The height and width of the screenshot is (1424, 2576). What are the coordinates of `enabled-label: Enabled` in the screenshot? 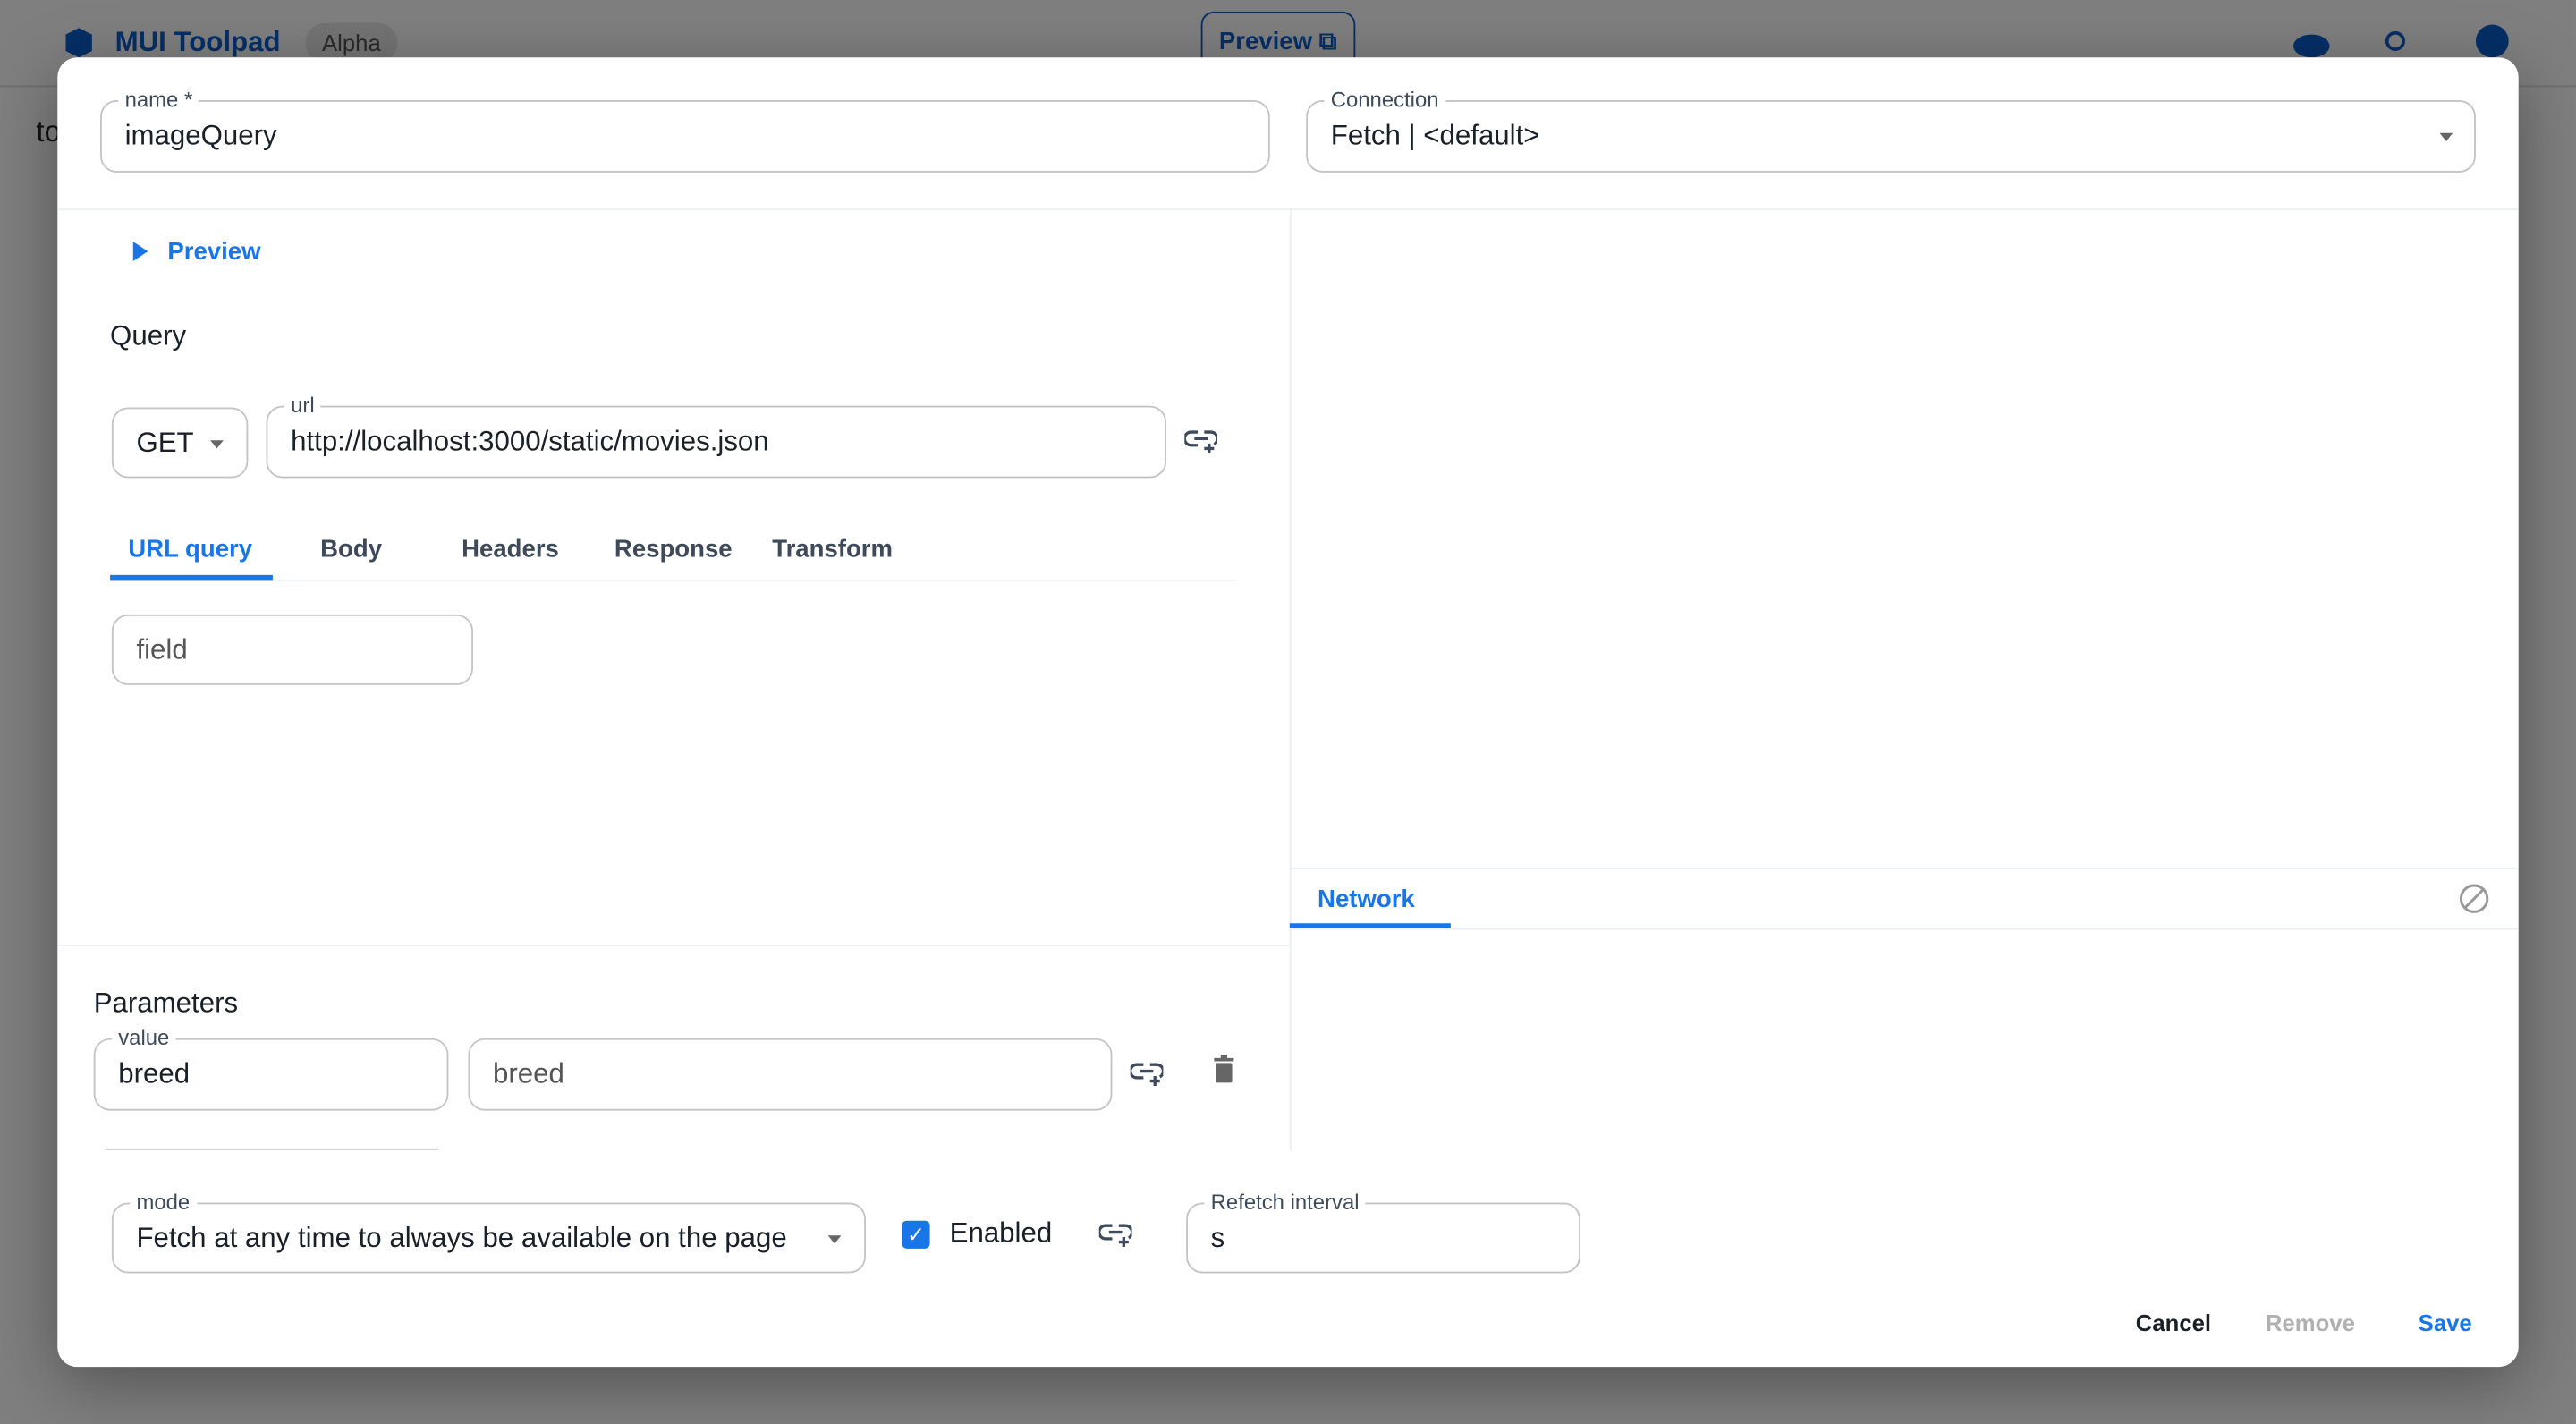 It's located at (1001, 1233).